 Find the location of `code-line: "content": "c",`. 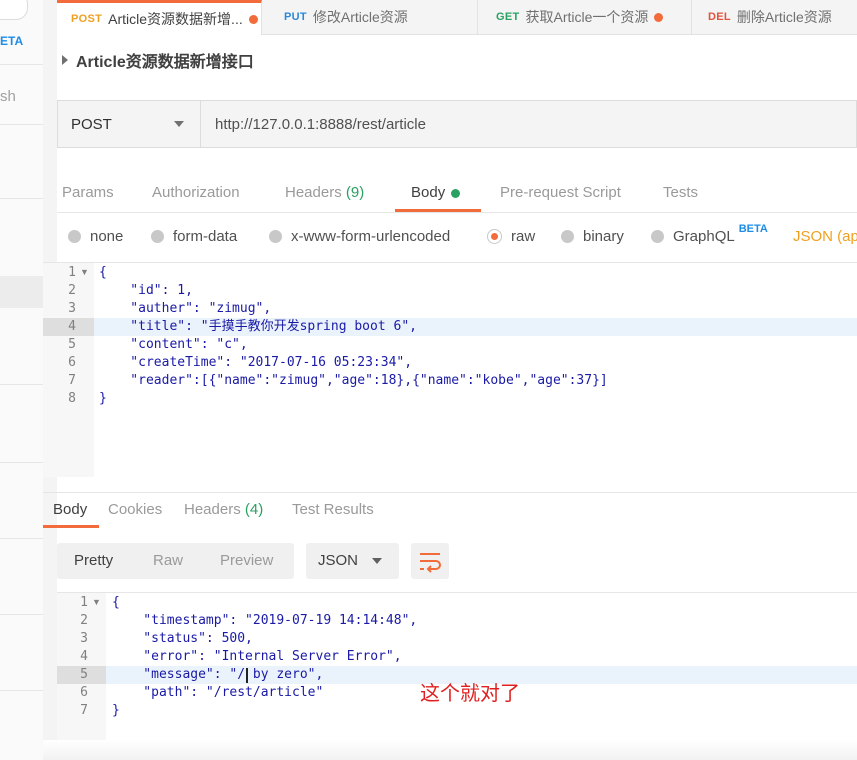

code-line: "content": "c", is located at coordinates (173, 344).